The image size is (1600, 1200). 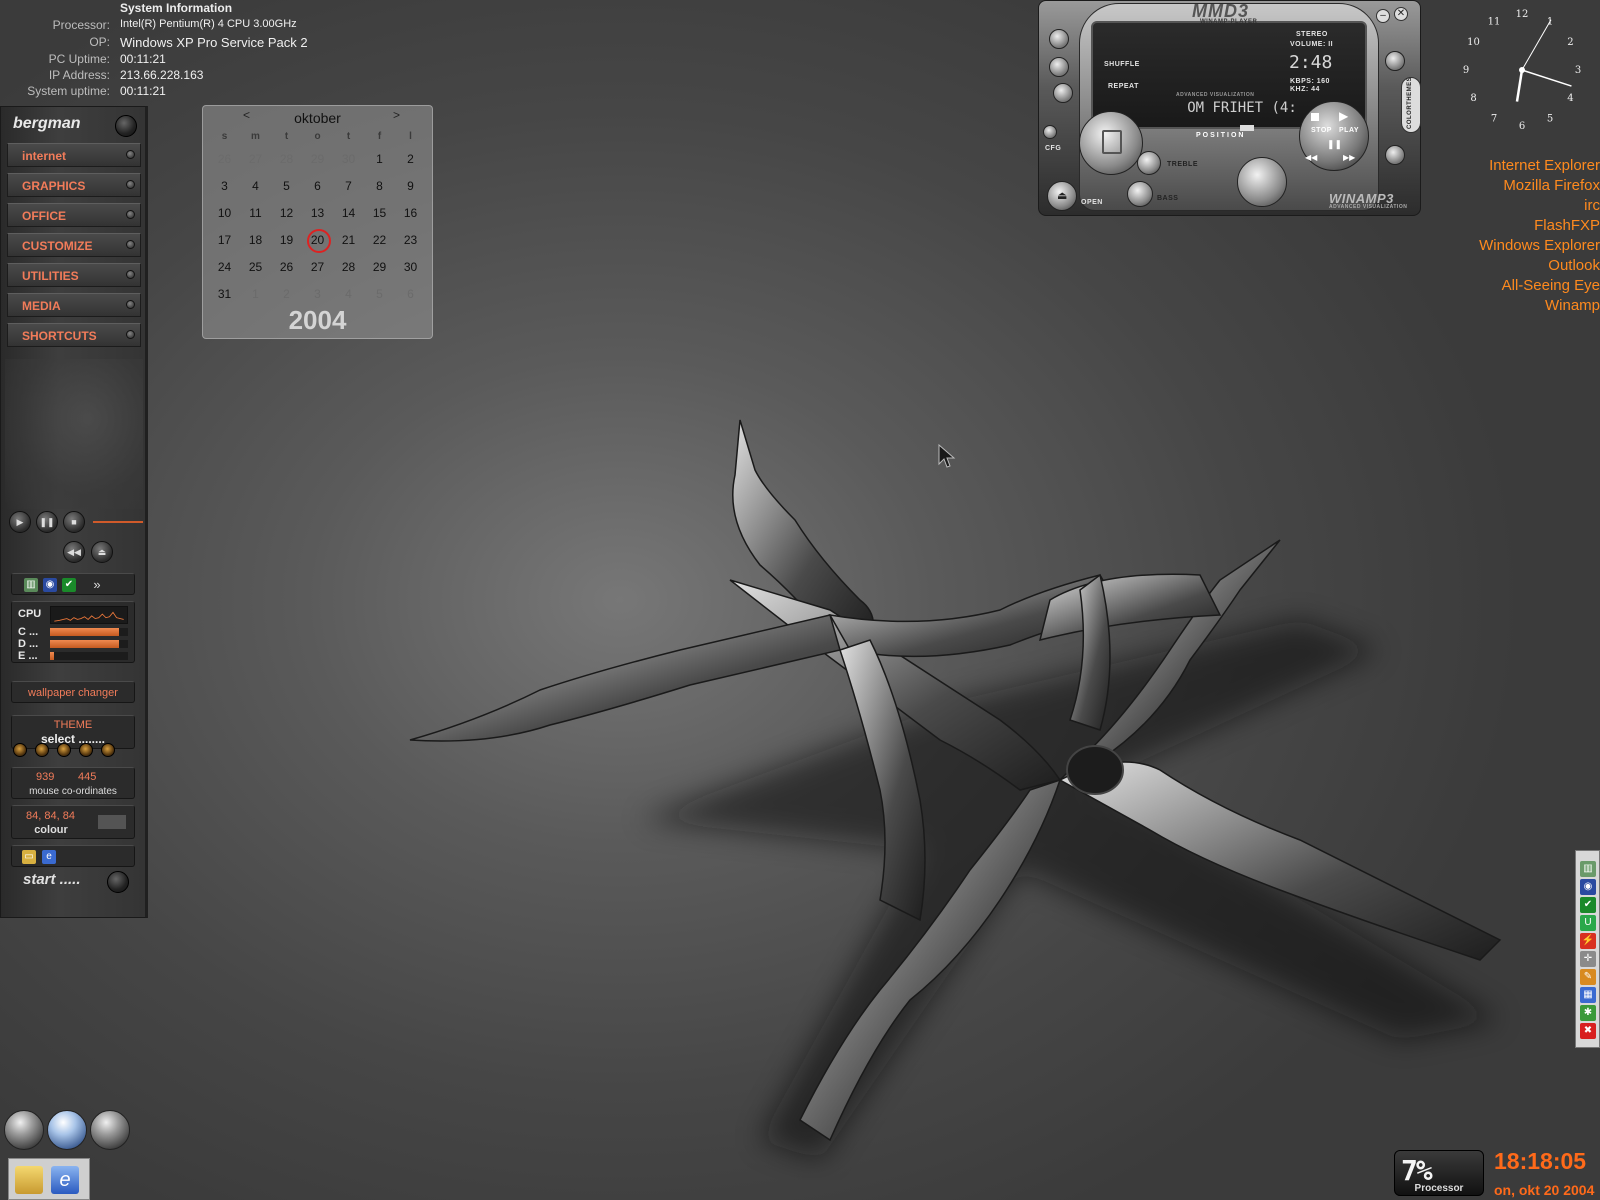 What do you see at coordinates (1349, 130) in the screenshot?
I see `play-label: PLAY` at bounding box center [1349, 130].